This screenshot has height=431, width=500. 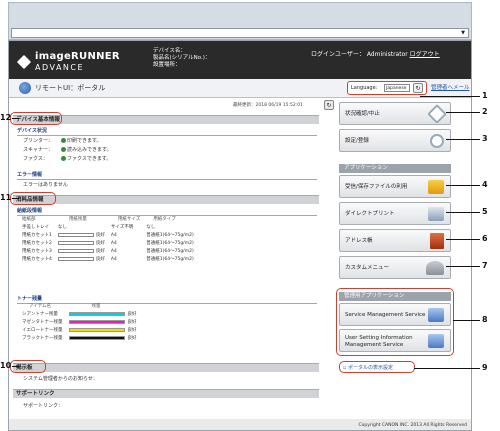 I want to click on last-updated: 最終更新：2018 06/19 15:52:01, so click(x=268, y=105).